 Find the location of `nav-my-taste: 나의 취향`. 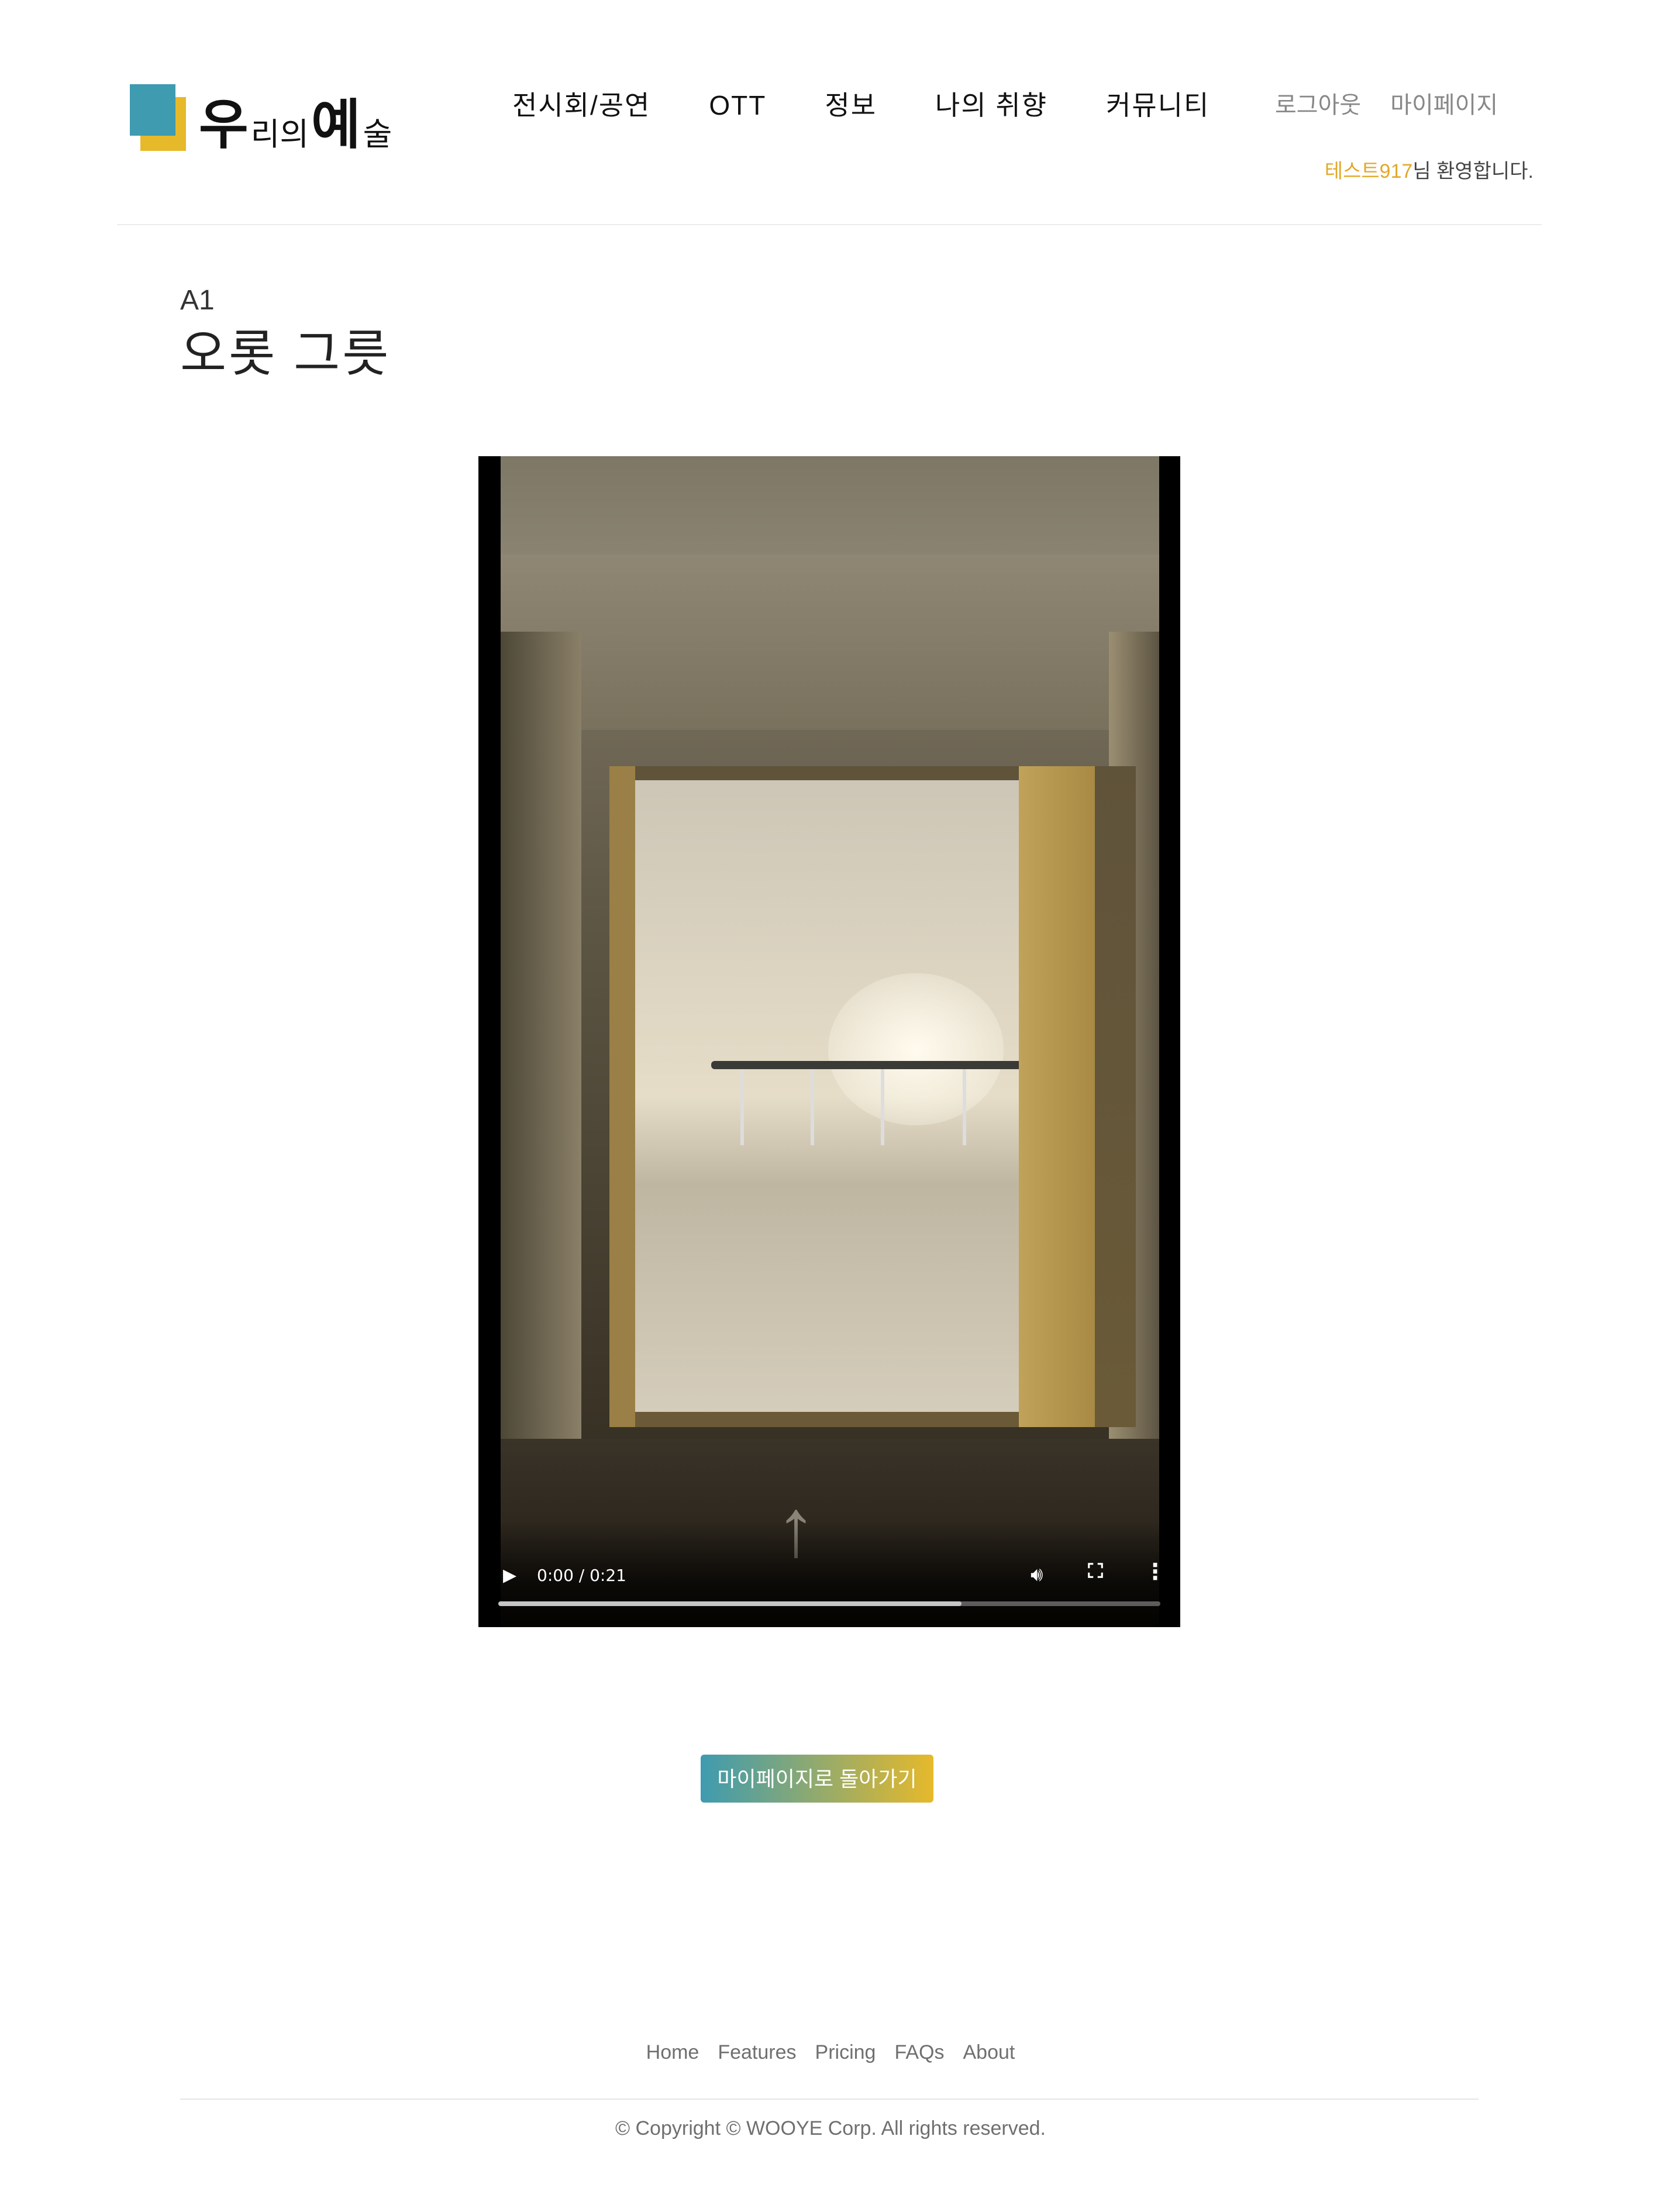

nav-my-taste: 나의 취향 is located at coordinates (991, 107).